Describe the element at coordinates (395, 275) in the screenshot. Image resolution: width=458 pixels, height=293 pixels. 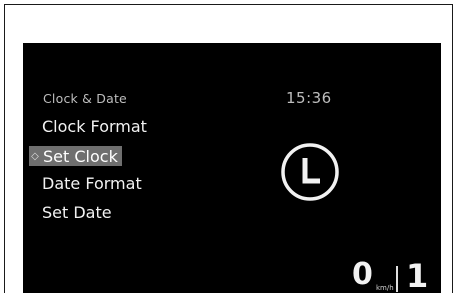
I see `speed-gear-readout: 0 km/h 1` at that location.